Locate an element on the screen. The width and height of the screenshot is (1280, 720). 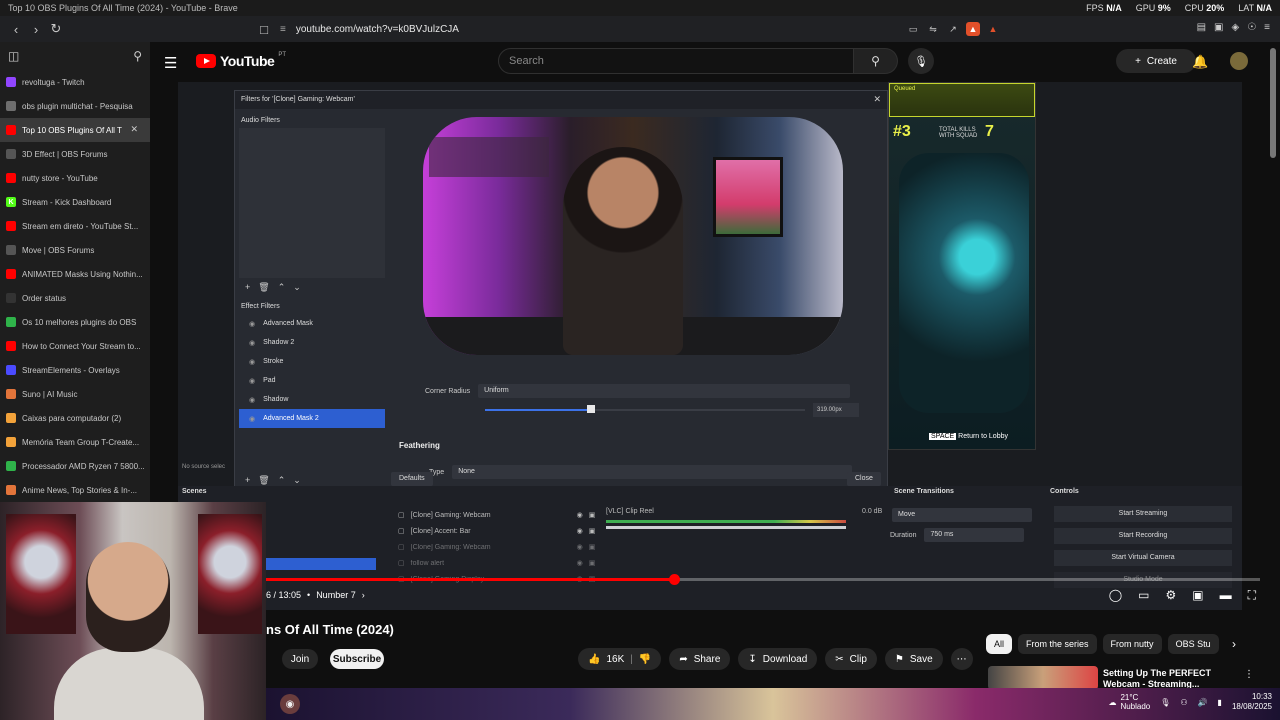
battery-icon: ▮ is located at coordinates (1220, 702).